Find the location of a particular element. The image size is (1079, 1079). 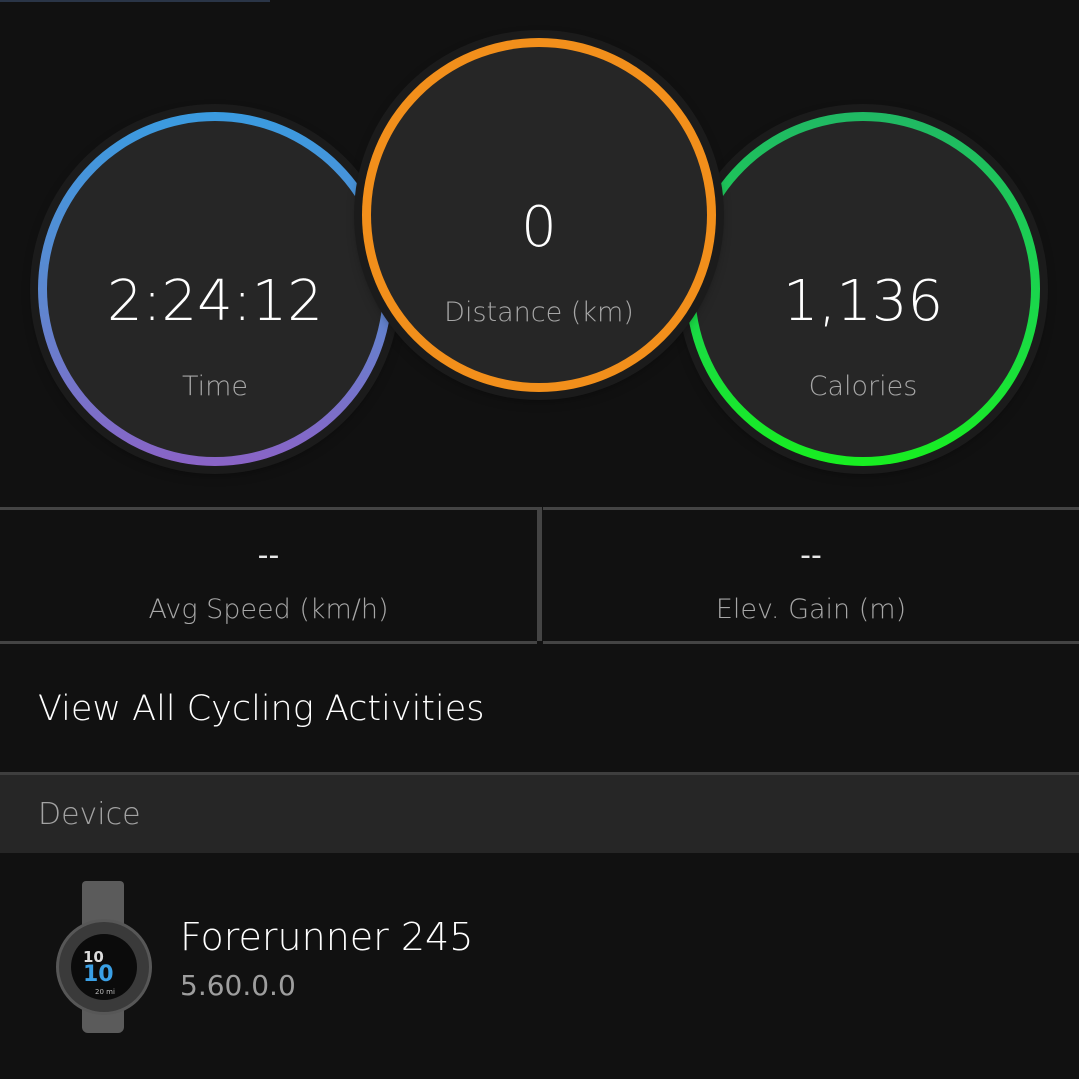

elev-gain-cell: -- Elev. Gain (m) is located at coordinates (811, 575).